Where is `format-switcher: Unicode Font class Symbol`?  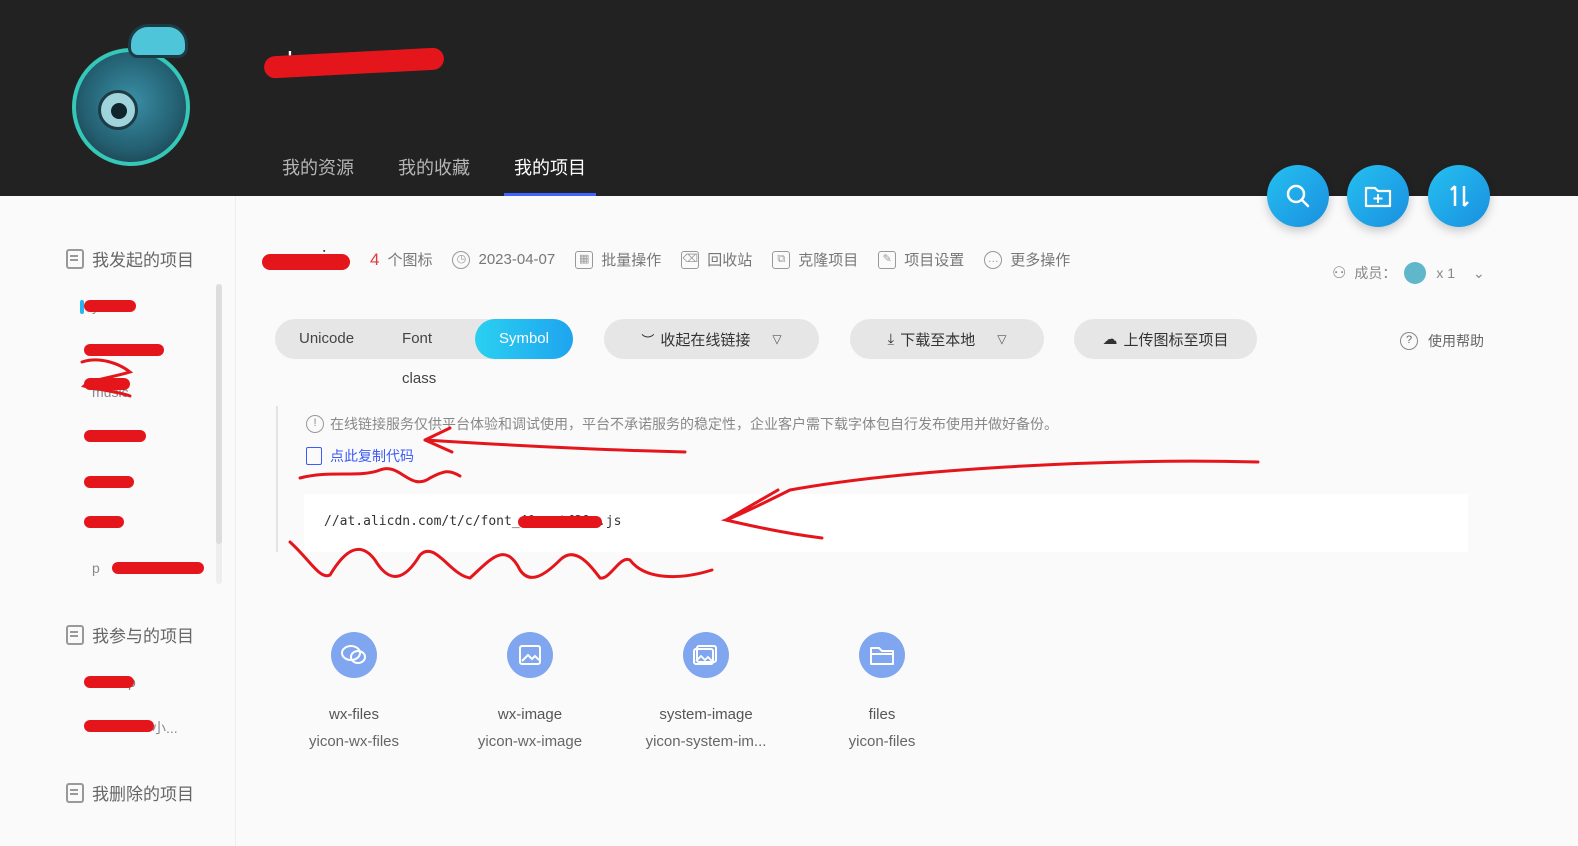 format-switcher: Unicode Font class Symbol is located at coordinates (424, 353).